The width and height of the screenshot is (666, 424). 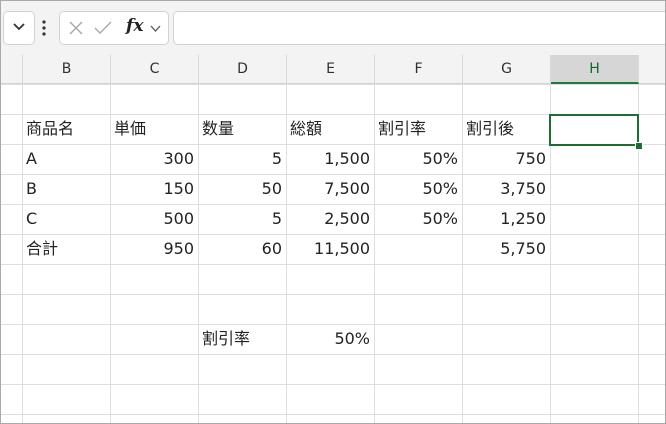 What do you see at coordinates (154, 219) in the screenshot?
I see `table-cell: 500` at bounding box center [154, 219].